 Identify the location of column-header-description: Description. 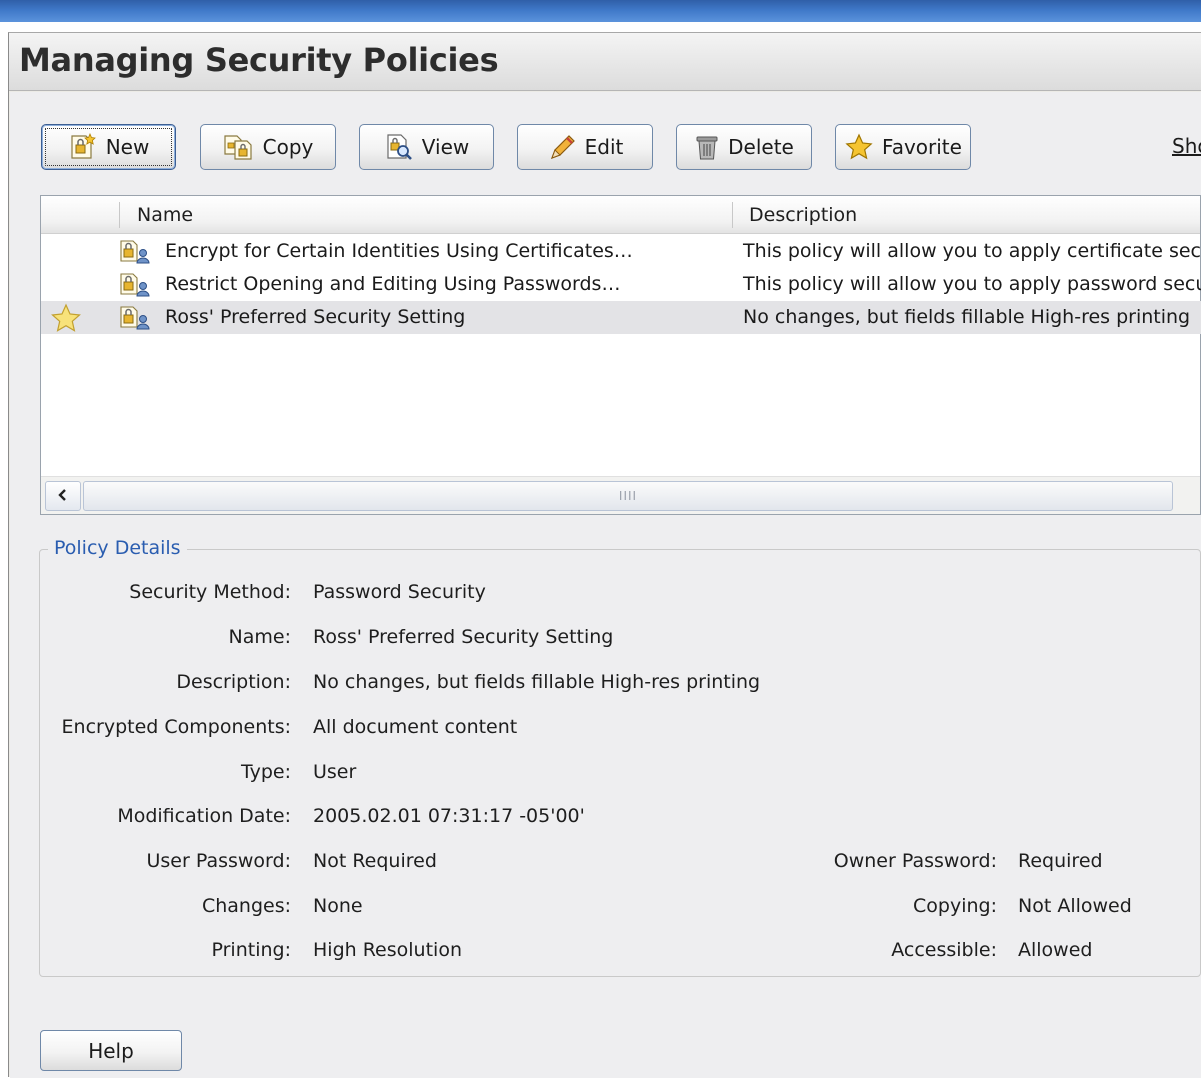
(803, 215).